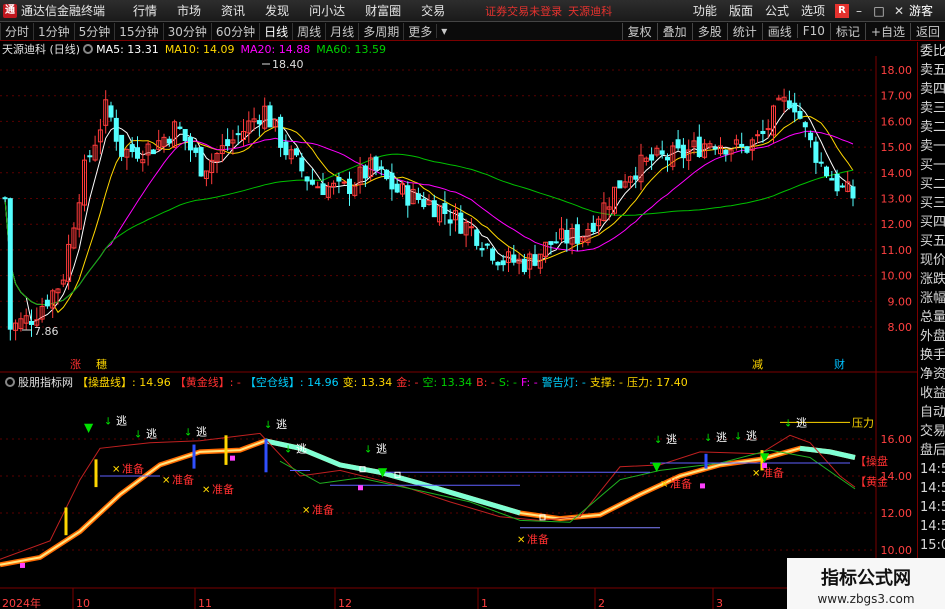  Describe the element at coordinates (275, 31) in the screenshot. I see `period-daily: 日线` at that location.